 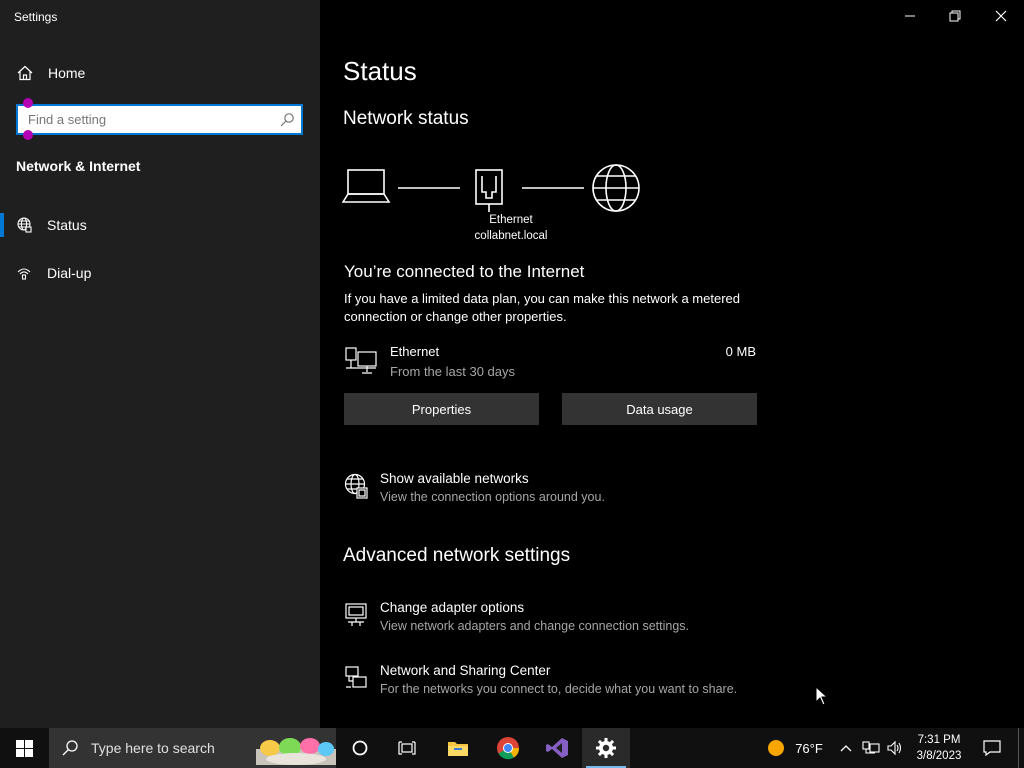 What do you see at coordinates (659, 409) in the screenshot?
I see `data-usage-button: Data usage` at bounding box center [659, 409].